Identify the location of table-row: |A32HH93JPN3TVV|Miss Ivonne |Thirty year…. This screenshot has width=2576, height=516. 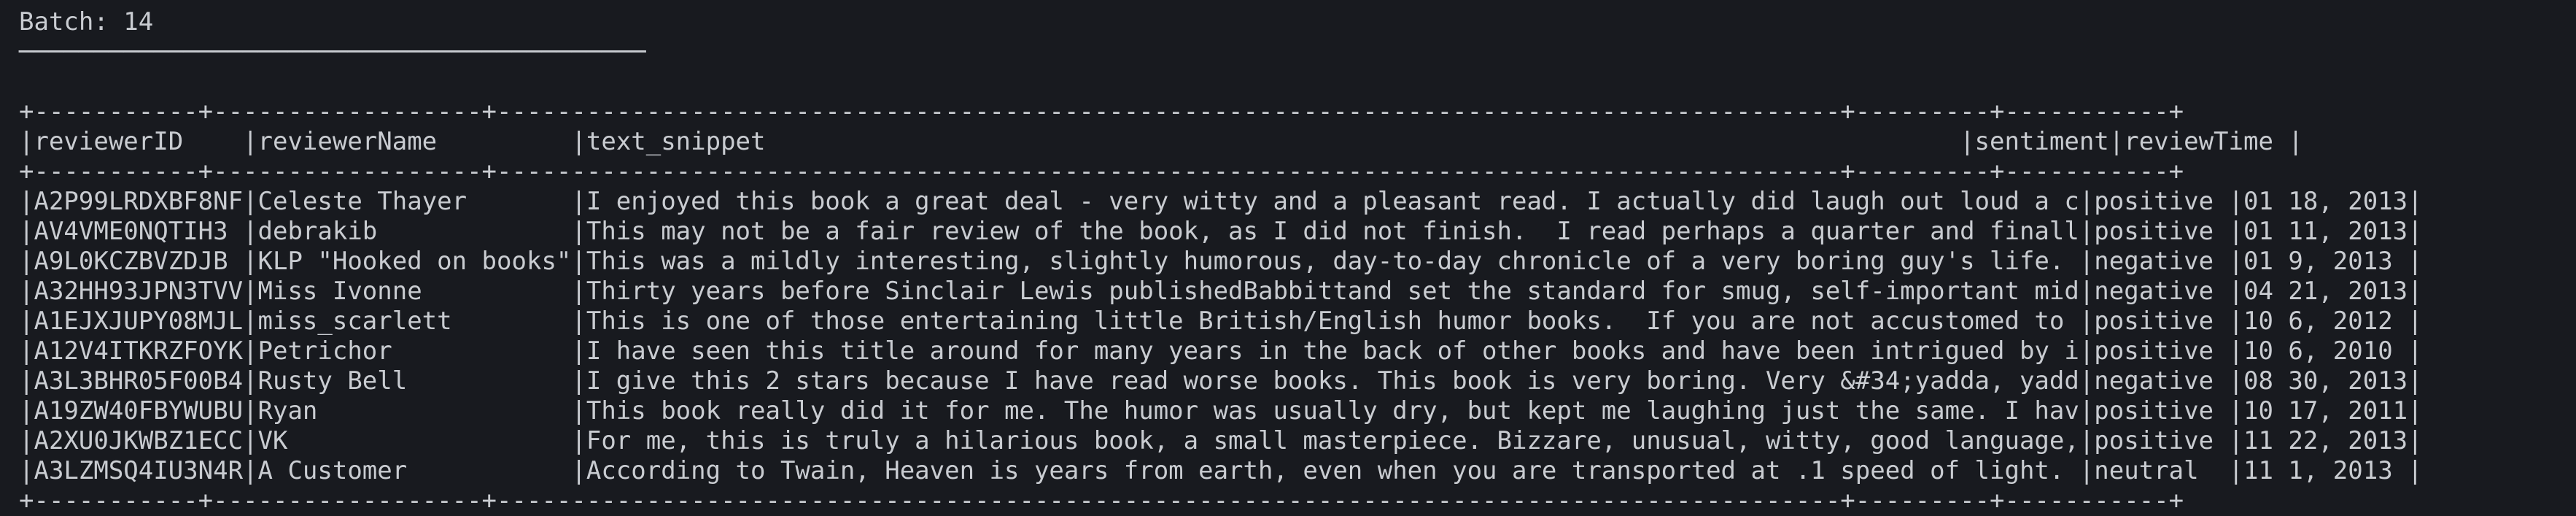
(1221, 291).